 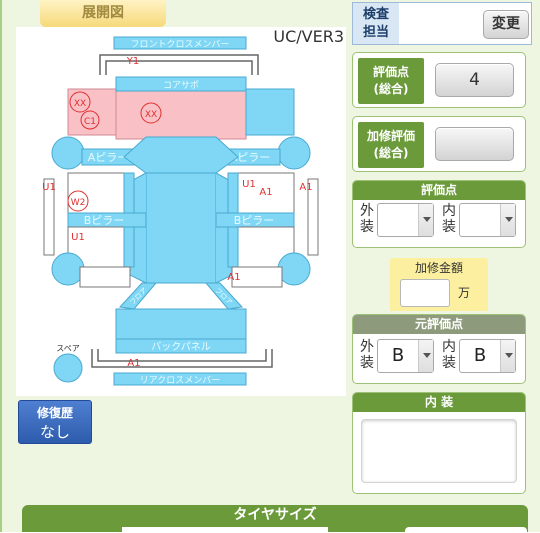 I want to click on change-button: 変更, so click(x=506, y=24).